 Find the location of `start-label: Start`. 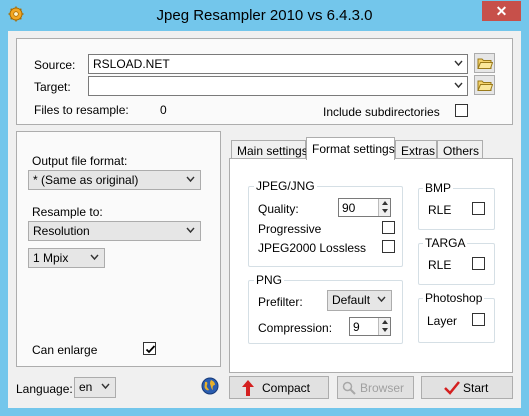

start-label: Start is located at coordinates (476, 388).